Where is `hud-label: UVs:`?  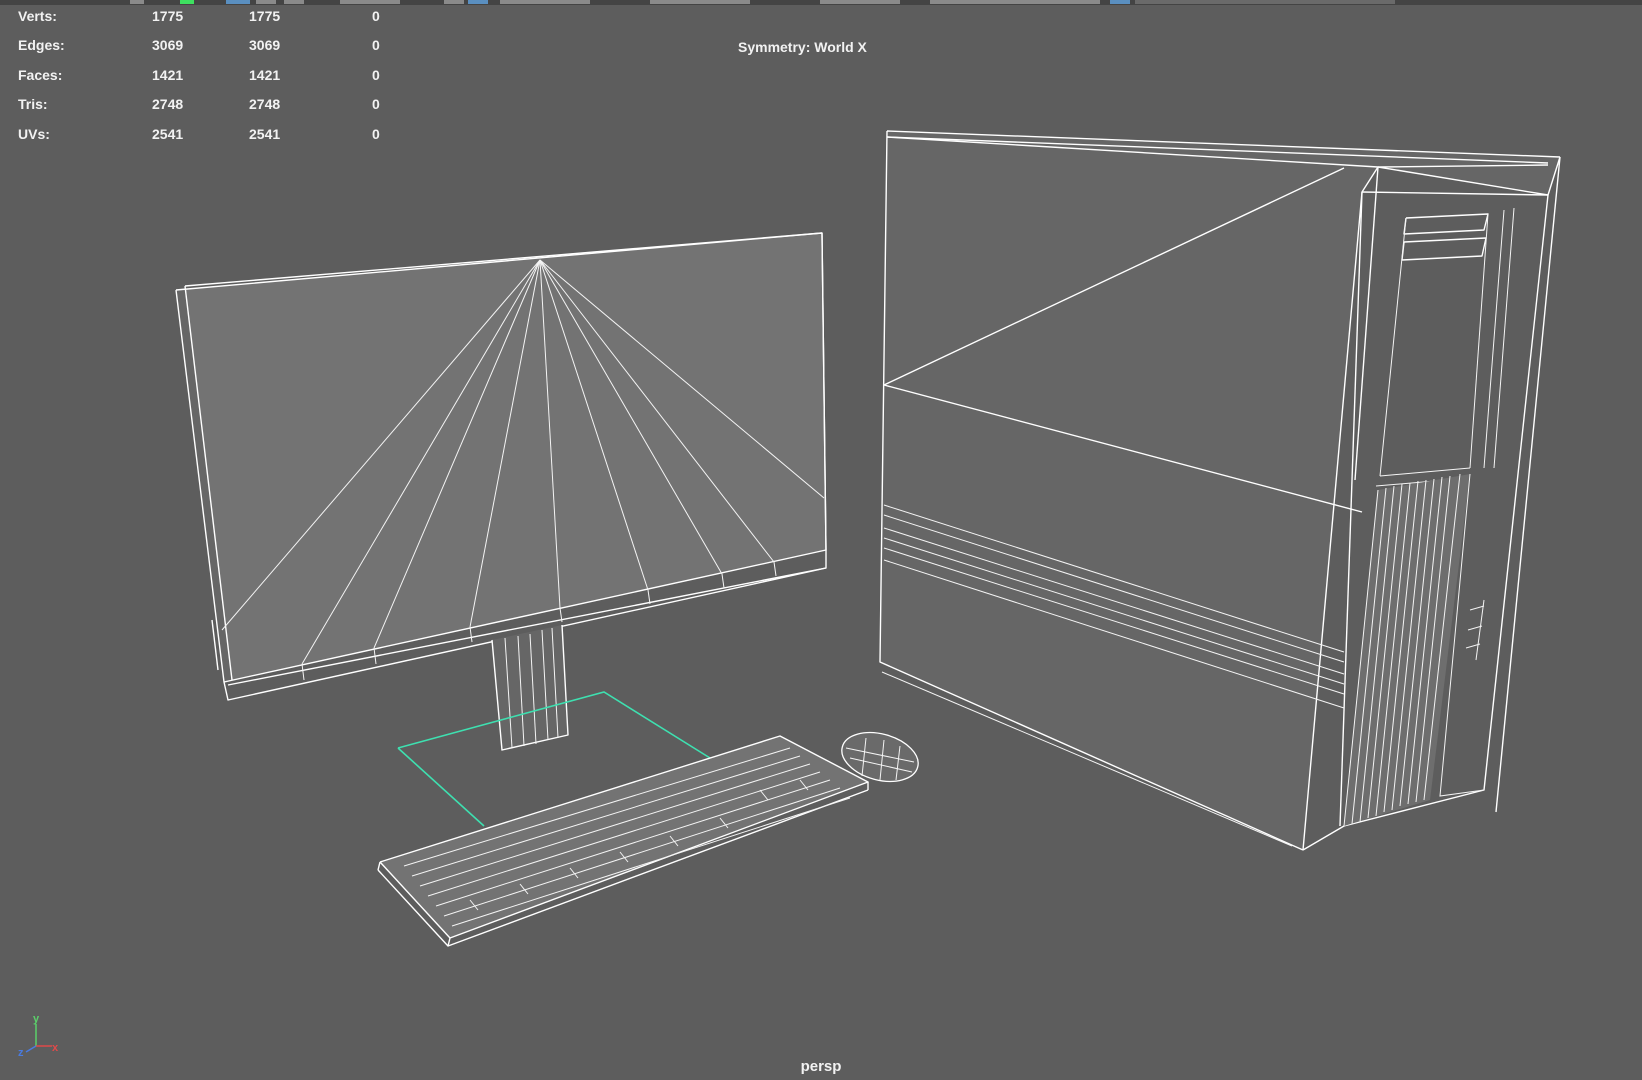
hud-label: UVs: is located at coordinates (34, 133).